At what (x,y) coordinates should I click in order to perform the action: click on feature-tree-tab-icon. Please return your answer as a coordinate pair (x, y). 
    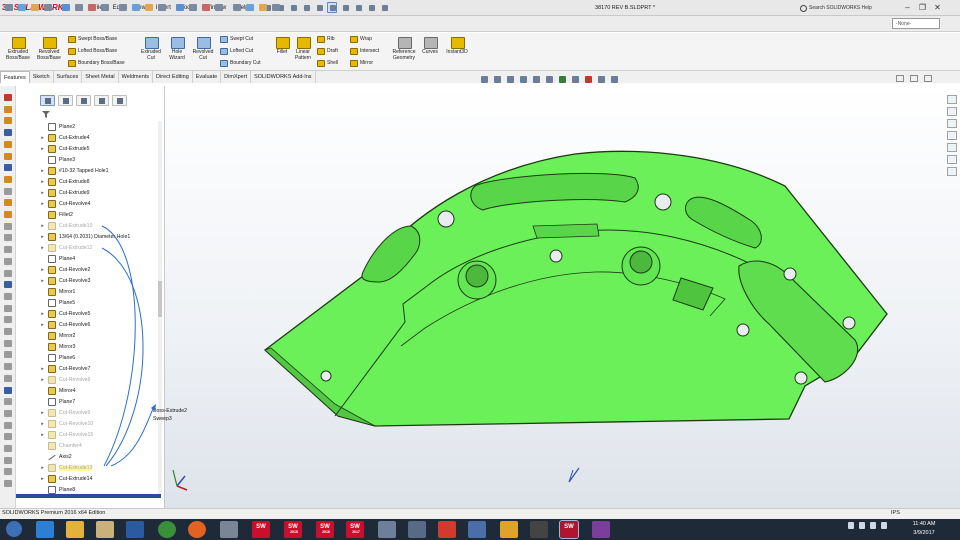
    Looking at the image, I should click on (47, 100).